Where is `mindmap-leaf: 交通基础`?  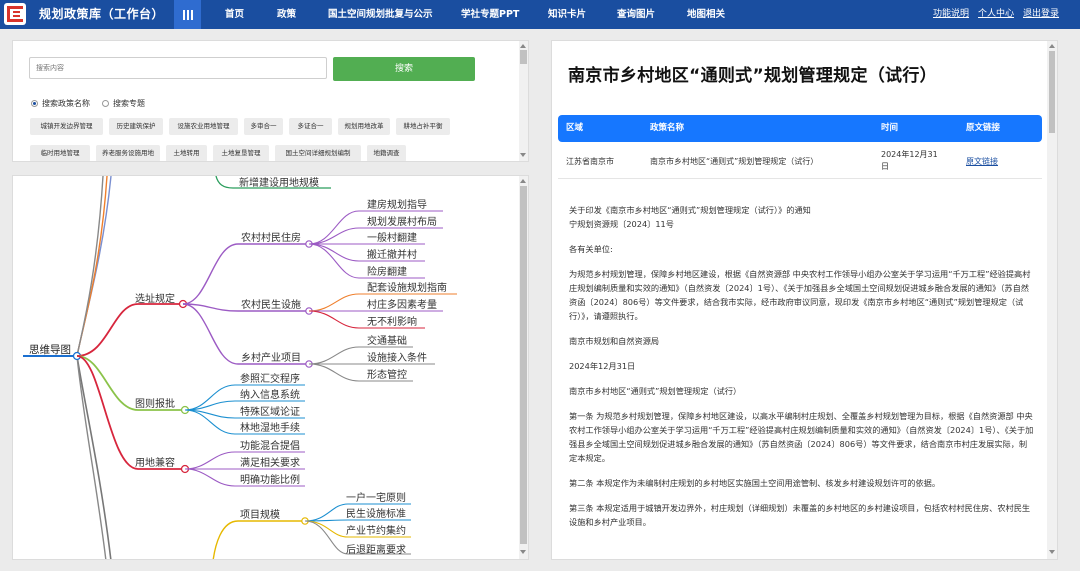
mindmap-leaf: 交通基础 is located at coordinates (387, 340).